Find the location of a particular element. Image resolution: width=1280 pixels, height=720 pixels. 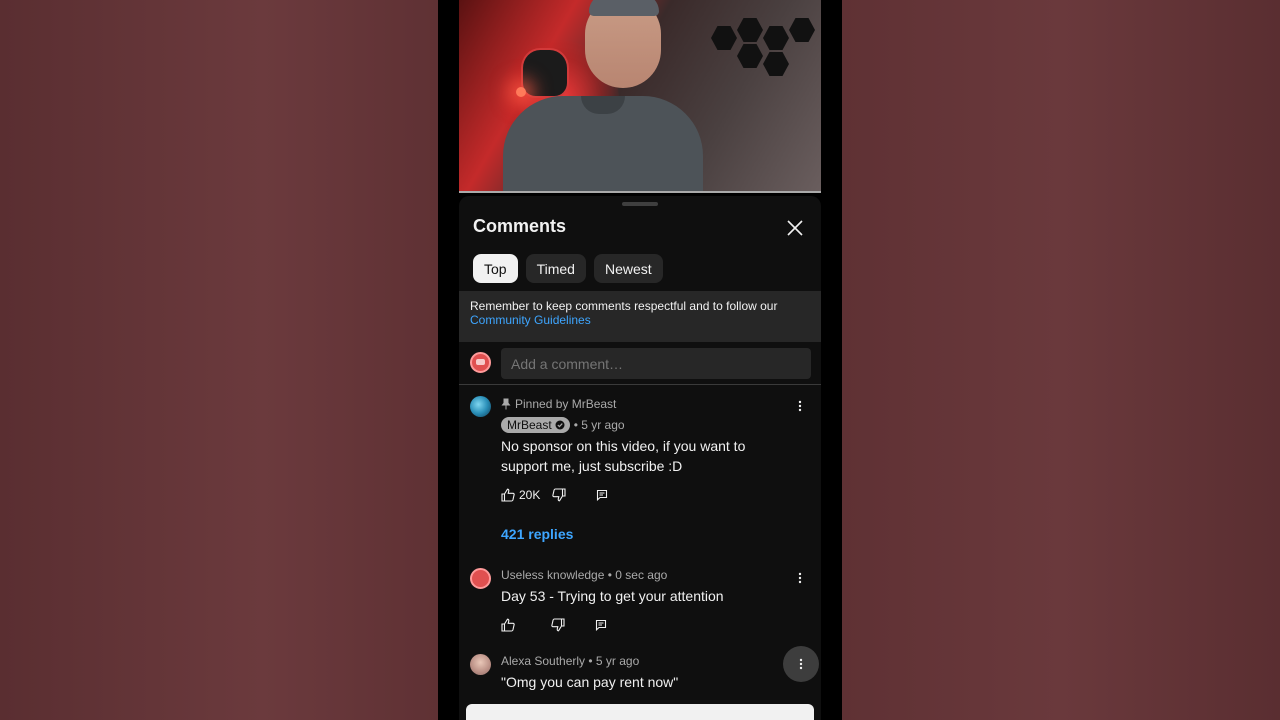

chip-newest: Newest is located at coordinates (628, 268).